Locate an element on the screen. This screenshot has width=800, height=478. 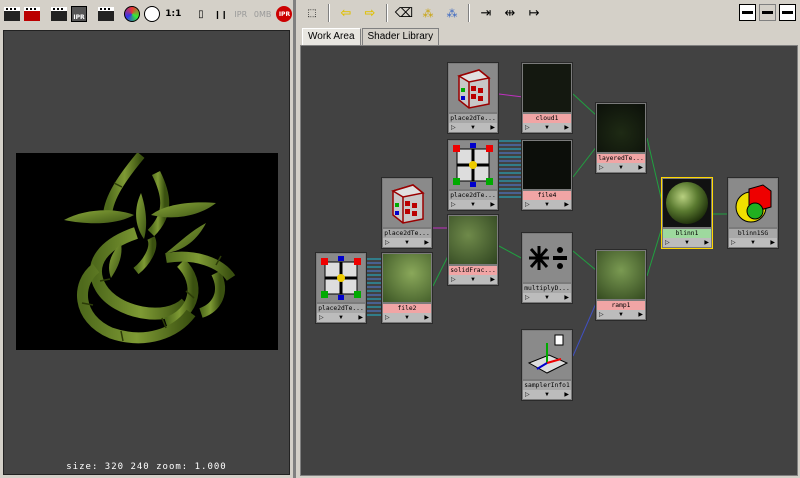
layout-top-icon is located at coordinates (747, 12).